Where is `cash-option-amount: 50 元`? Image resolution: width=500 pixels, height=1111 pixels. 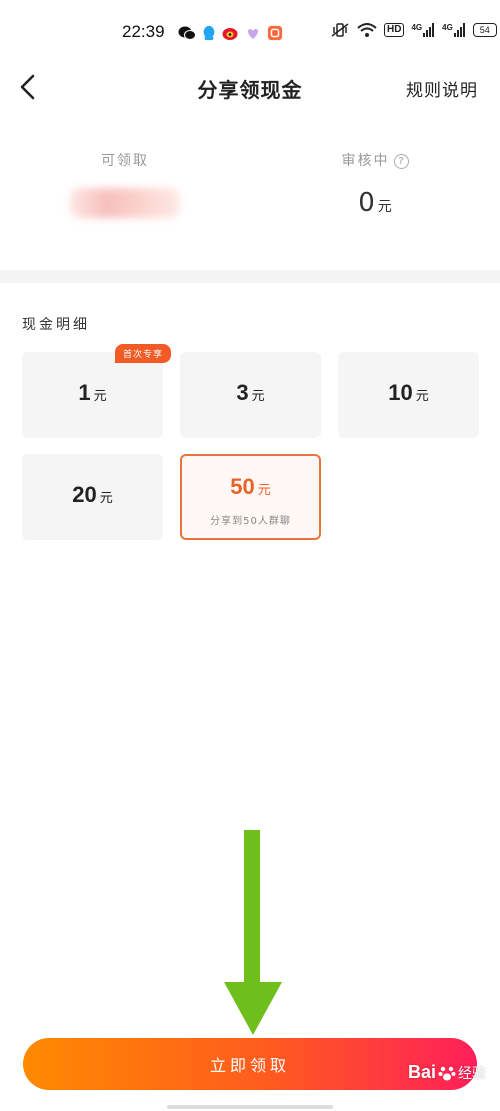 cash-option-amount: 50 元 is located at coordinates (250, 487).